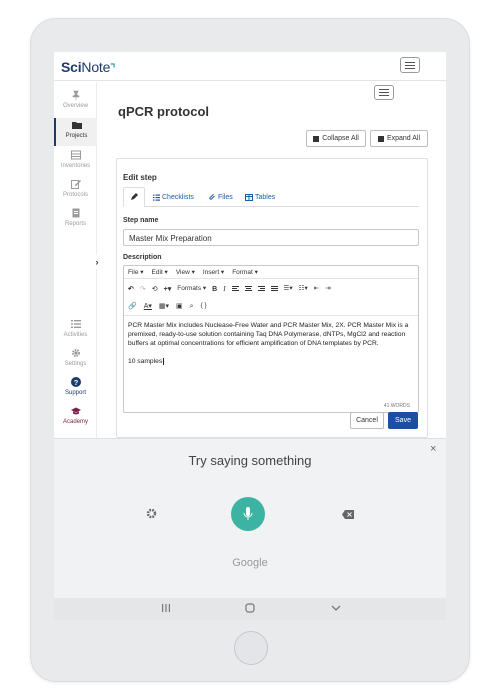 The height and width of the screenshot is (700, 500). I want to click on scinote-logo: SciNote⌝, so click(88, 67).